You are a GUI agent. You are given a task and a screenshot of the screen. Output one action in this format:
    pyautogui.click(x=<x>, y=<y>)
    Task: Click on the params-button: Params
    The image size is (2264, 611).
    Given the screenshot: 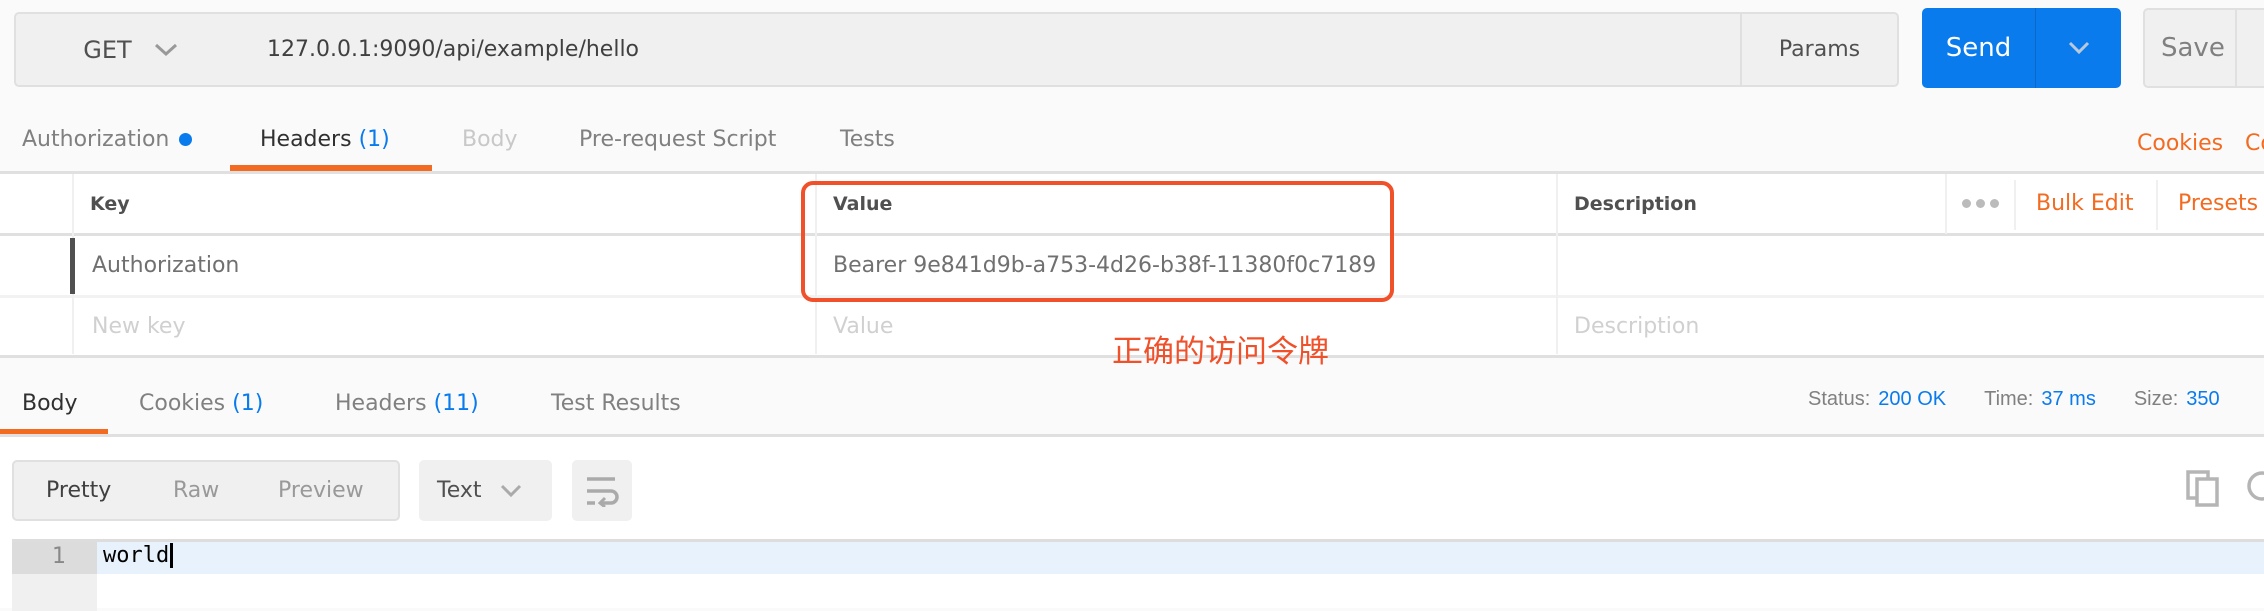 What is the action you would take?
    pyautogui.click(x=1819, y=49)
    